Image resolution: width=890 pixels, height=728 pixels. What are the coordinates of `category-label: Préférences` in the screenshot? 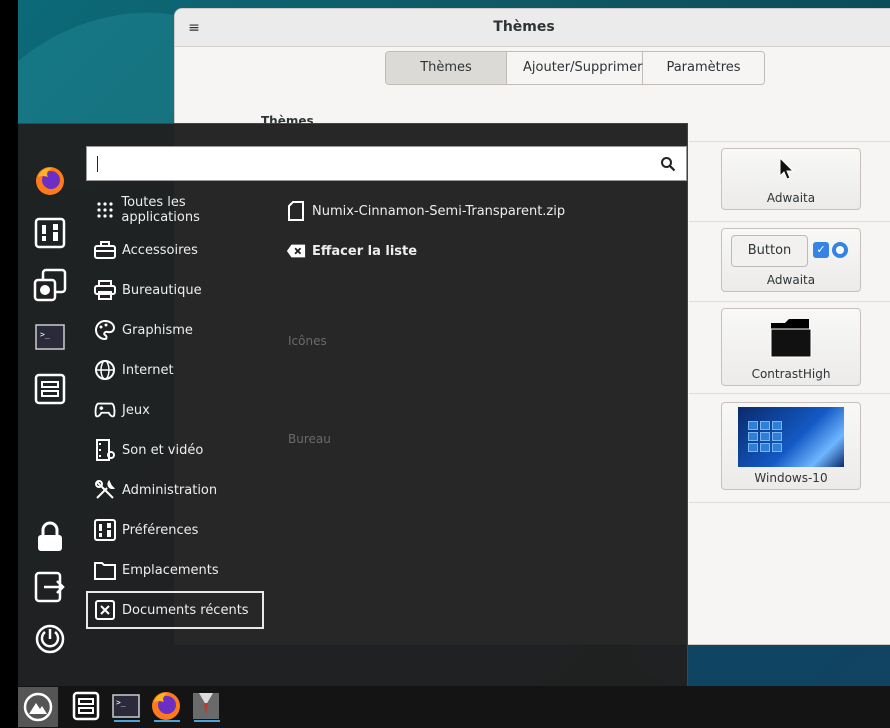 It's located at (160, 530).